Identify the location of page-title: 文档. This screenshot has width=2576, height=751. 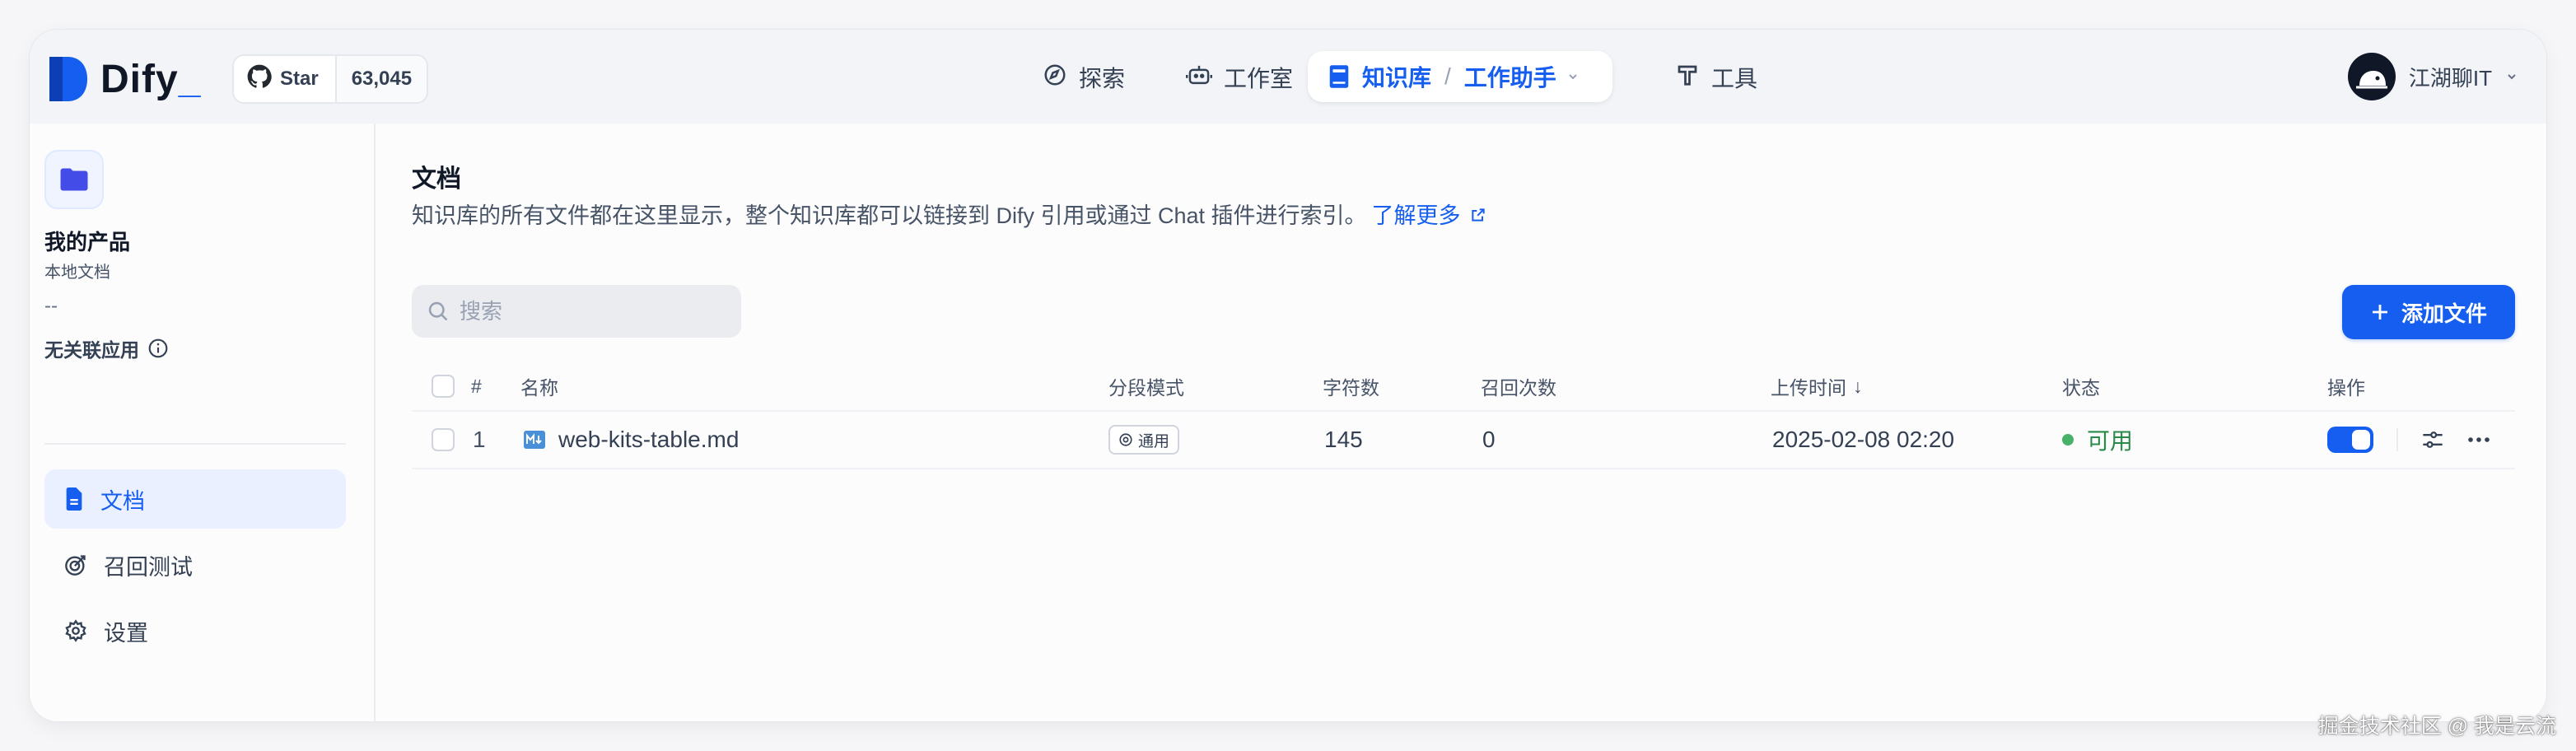
(436, 179).